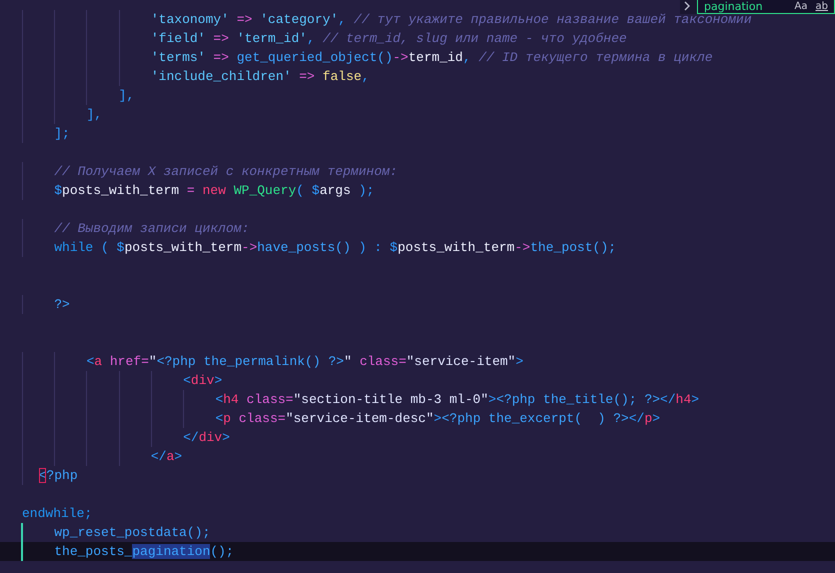 The image size is (835, 573). I want to click on match-case-toggle: Aa, so click(801, 6).